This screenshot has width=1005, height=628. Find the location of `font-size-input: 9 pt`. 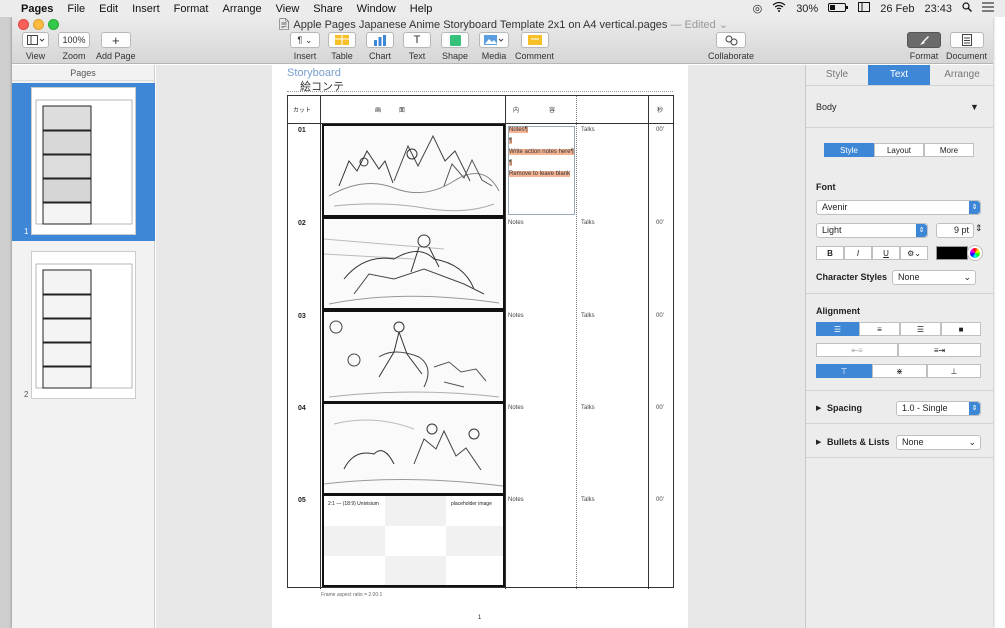

font-size-input: 9 pt is located at coordinates (955, 230).